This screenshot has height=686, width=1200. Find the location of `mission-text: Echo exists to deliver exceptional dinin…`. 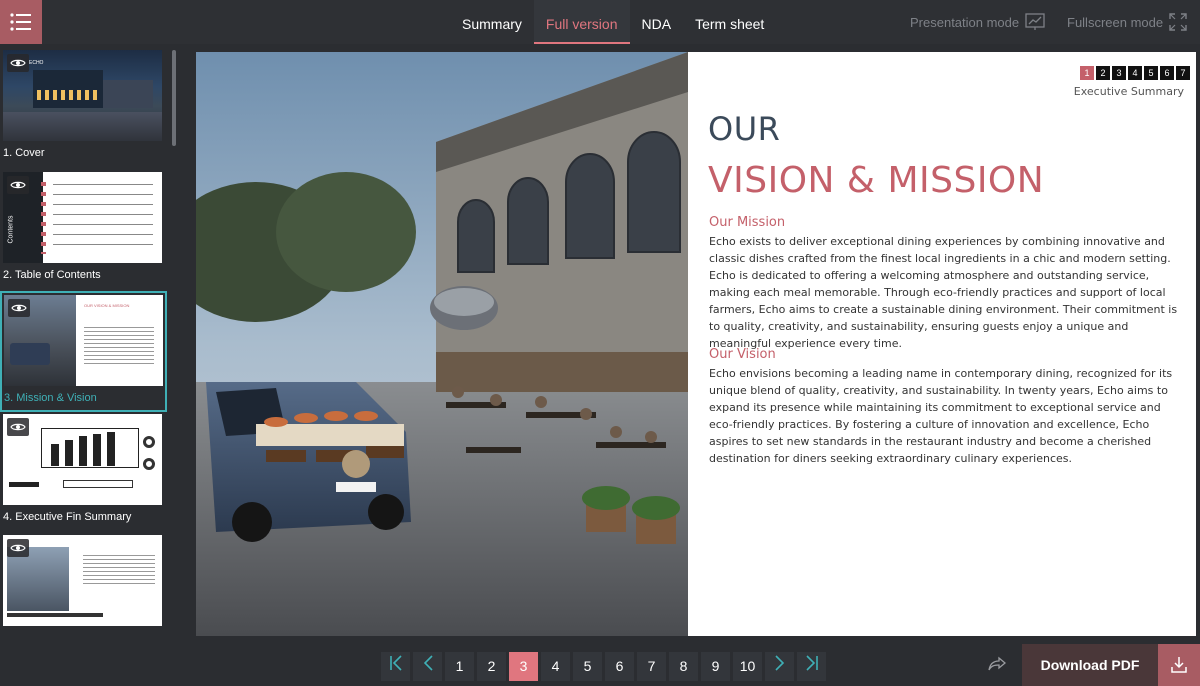

mission-text: Echo exists to deliver exceptional dinin… is located at coordinates (943, 292).